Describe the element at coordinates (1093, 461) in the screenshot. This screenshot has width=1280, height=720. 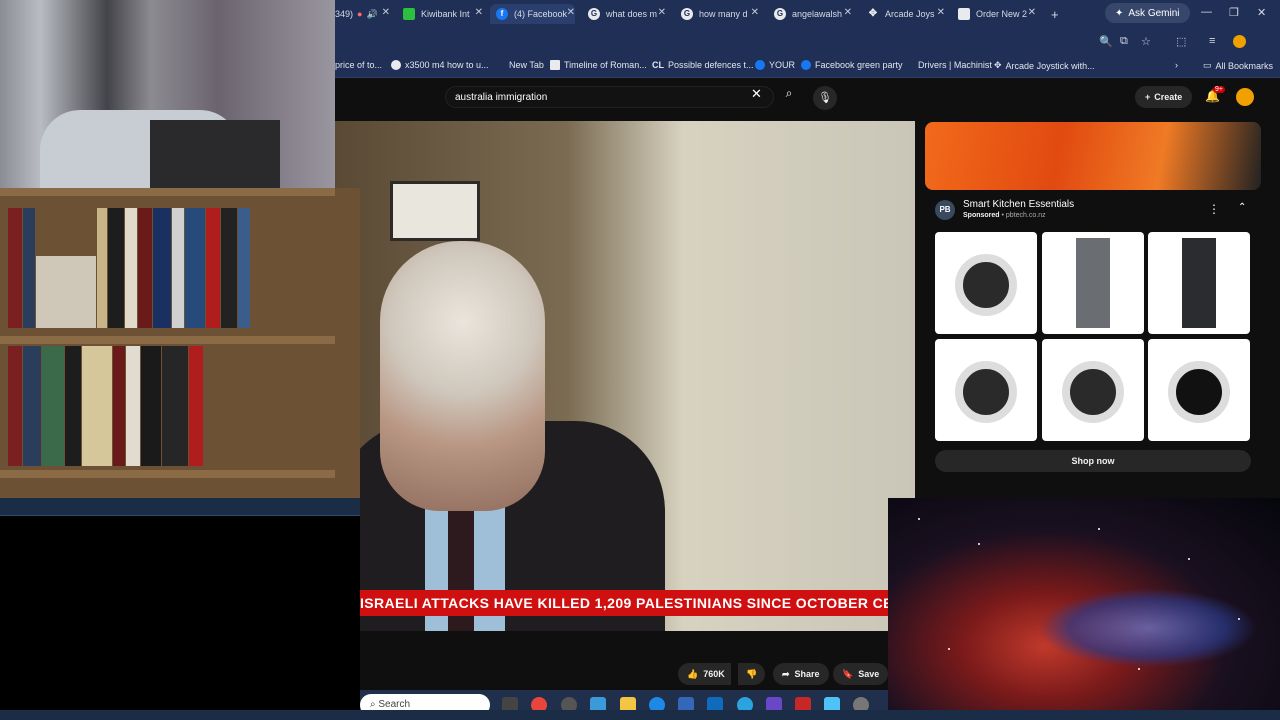
I see `shop-now-button: Shop now` at that location.